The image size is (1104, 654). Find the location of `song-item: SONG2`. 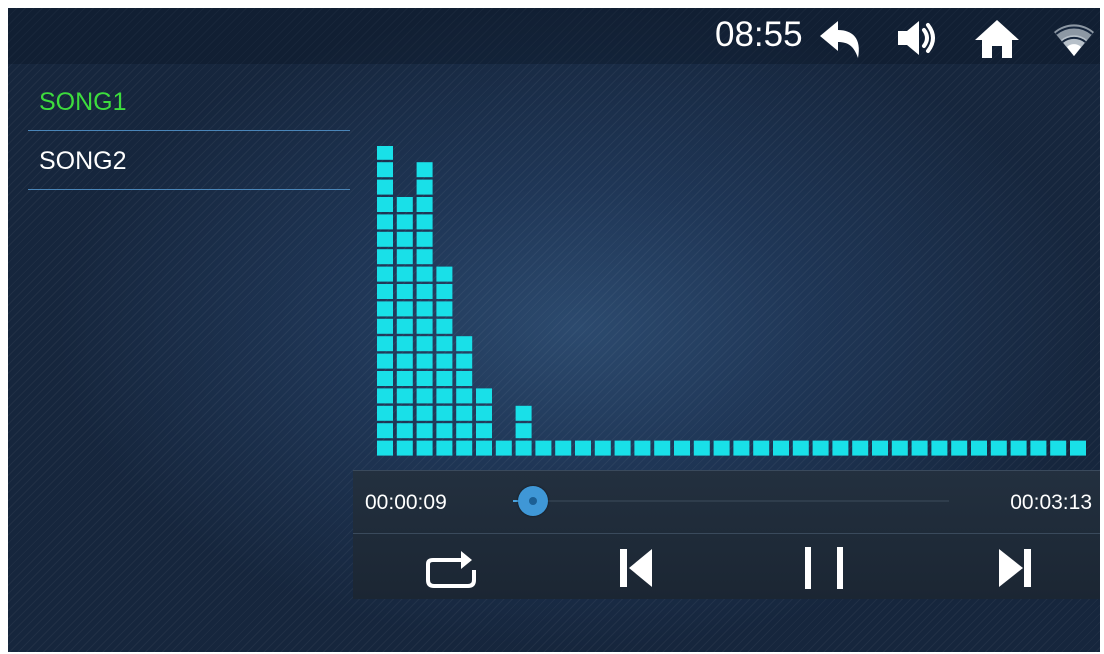

song-item: SONG2 is located at coordinates (189, 160).